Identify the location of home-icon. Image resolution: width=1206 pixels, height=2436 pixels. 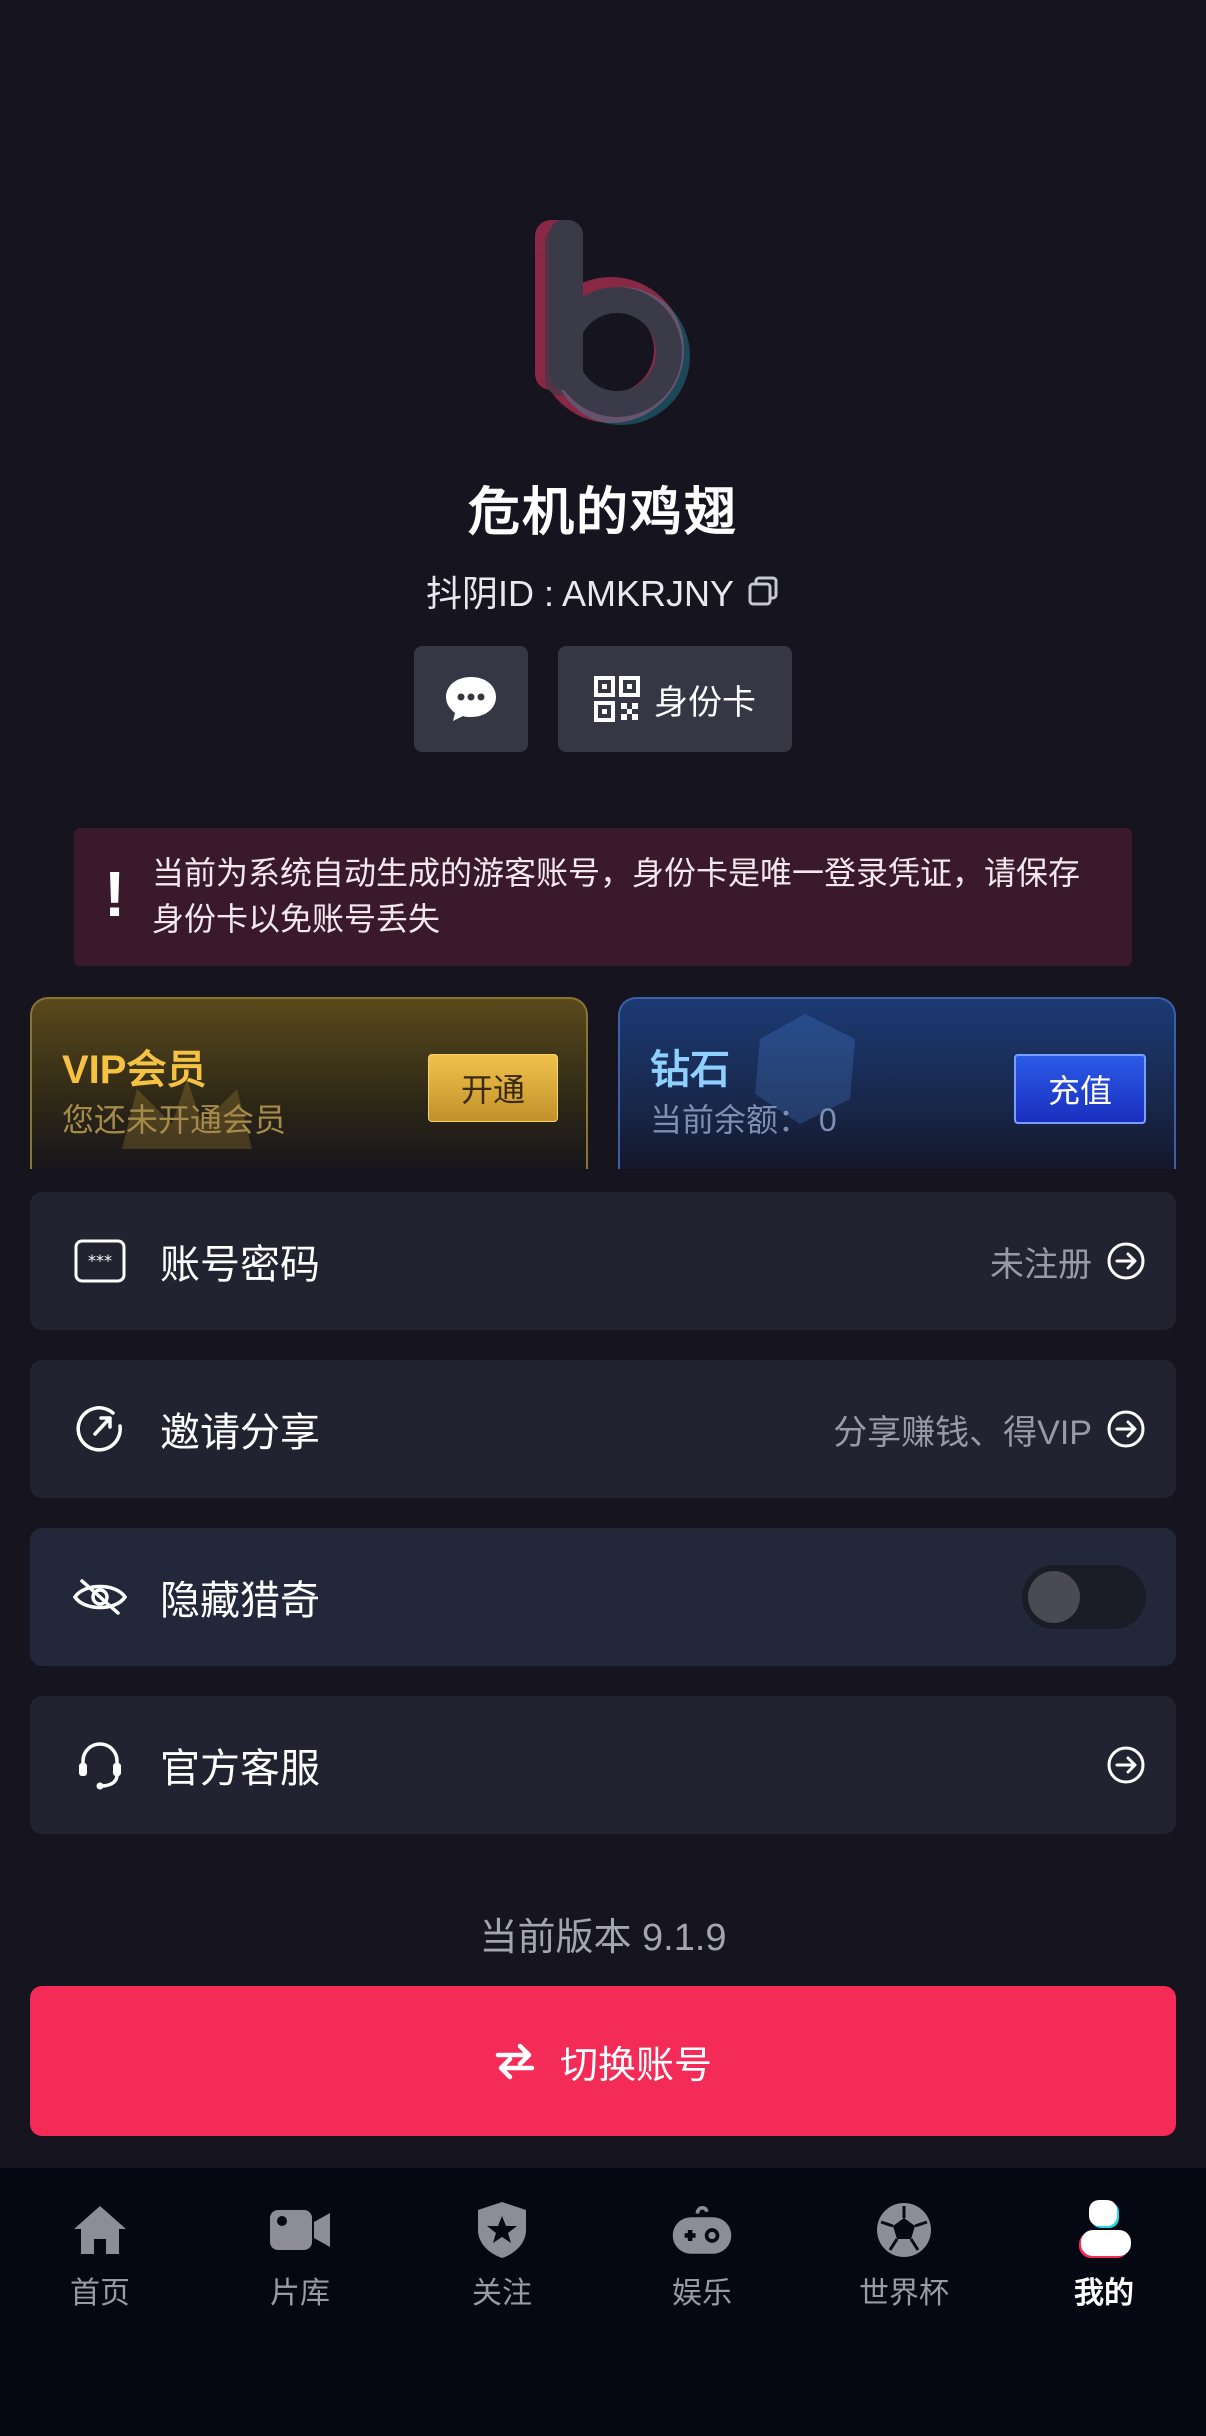
(100, 2230).